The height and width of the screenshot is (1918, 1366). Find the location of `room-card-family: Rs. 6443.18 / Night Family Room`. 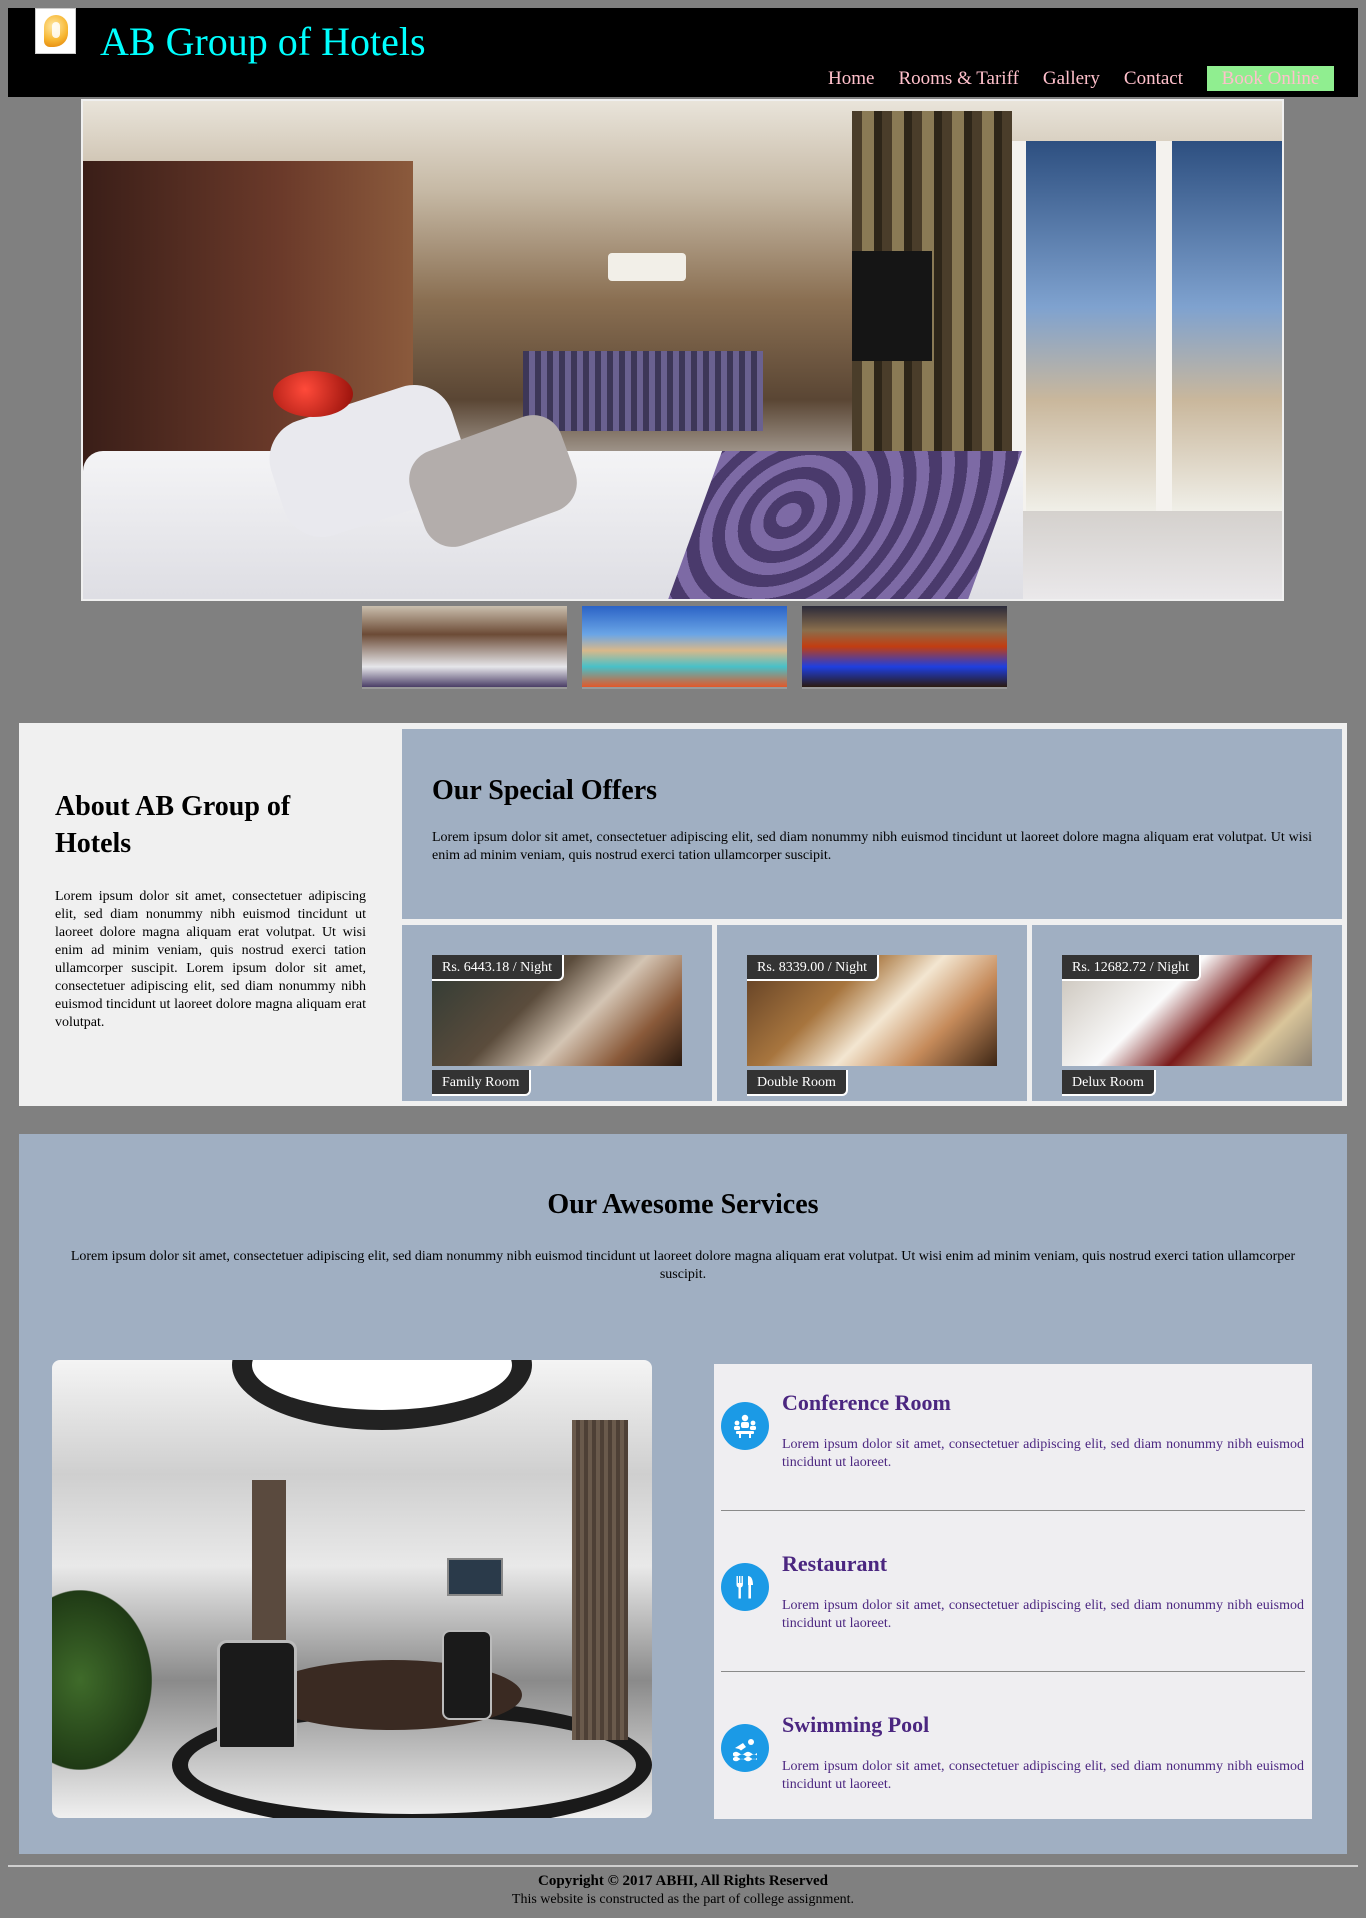

room-card-family: Rs. 6443.18 / Night Family Room is located at coordinates (557, 1013).